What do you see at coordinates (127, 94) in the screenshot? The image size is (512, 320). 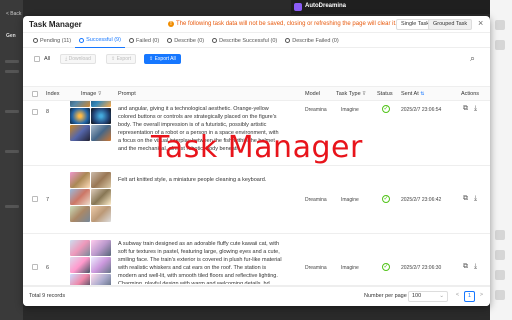 I see `th-prompt: Prompt` at bounding box center [127, 94].